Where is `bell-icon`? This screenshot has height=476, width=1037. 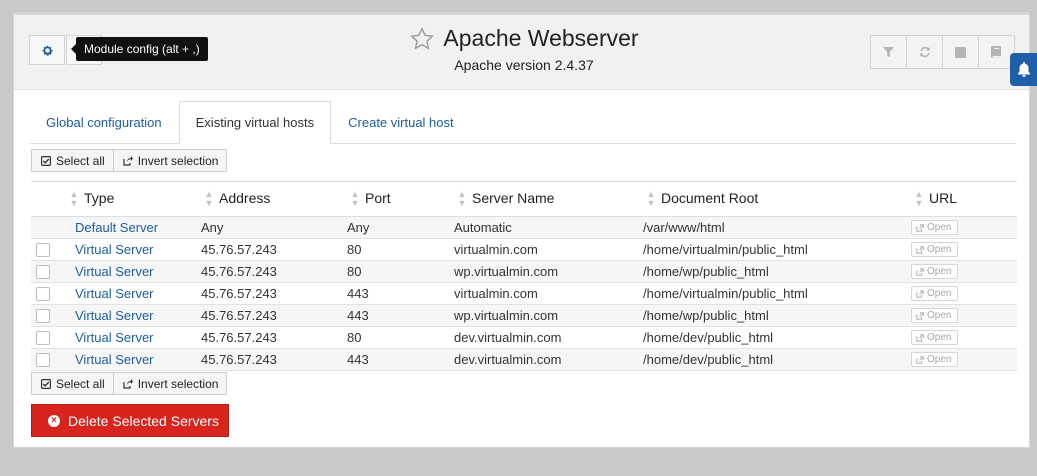
bell-icon is located at coordinates (1023, 69).